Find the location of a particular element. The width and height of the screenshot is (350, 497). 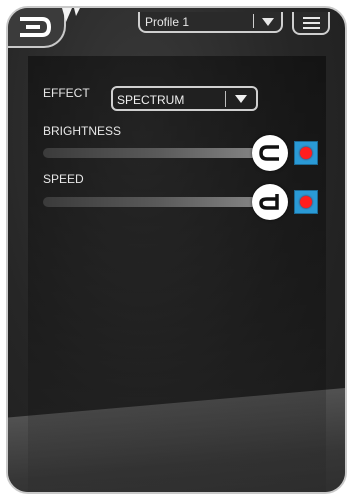

brightness-slider-knob is located at coordinates (270, 153).